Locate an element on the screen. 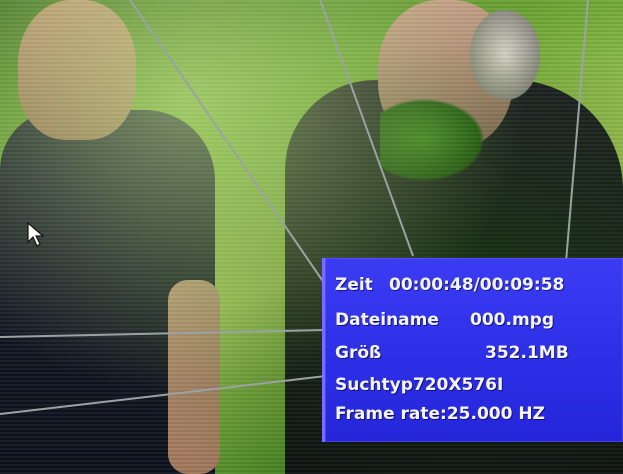 The width and height of the screenshot is (623, 474). size-value: 352.1MB is located at coordinates (527, 353).